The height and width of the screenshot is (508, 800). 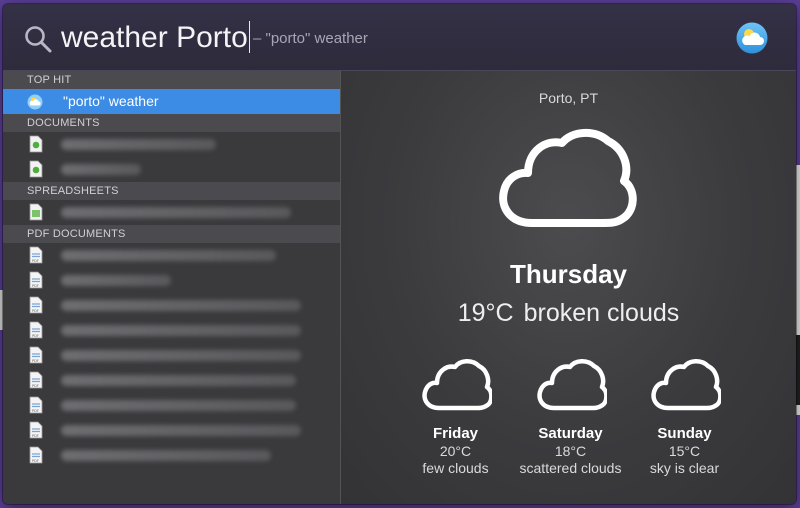 What do you see at coordinates (455, 416) in the screenshot?
I see `forecast-day: Friday 20°C few clouds` at bounding box center [455, 416].